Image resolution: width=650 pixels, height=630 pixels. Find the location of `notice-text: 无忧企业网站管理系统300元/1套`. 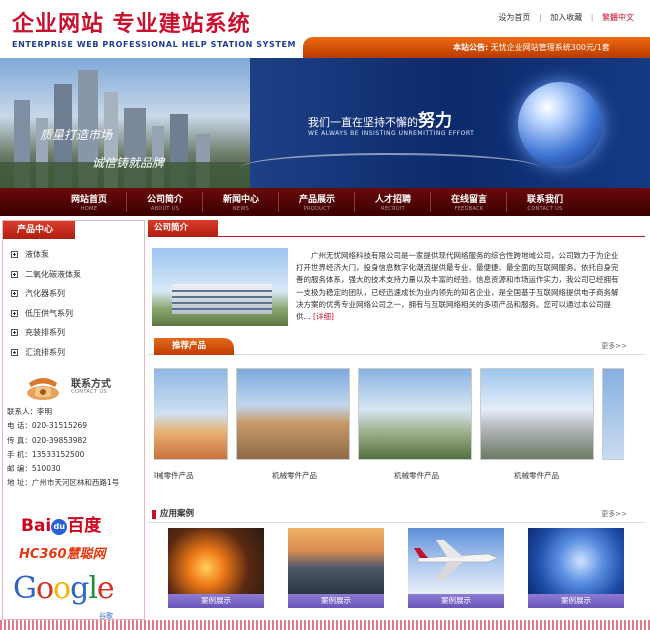

notice-text: 无忧企业网站管理系统300元/1套 is located at coordinates (550, 47).